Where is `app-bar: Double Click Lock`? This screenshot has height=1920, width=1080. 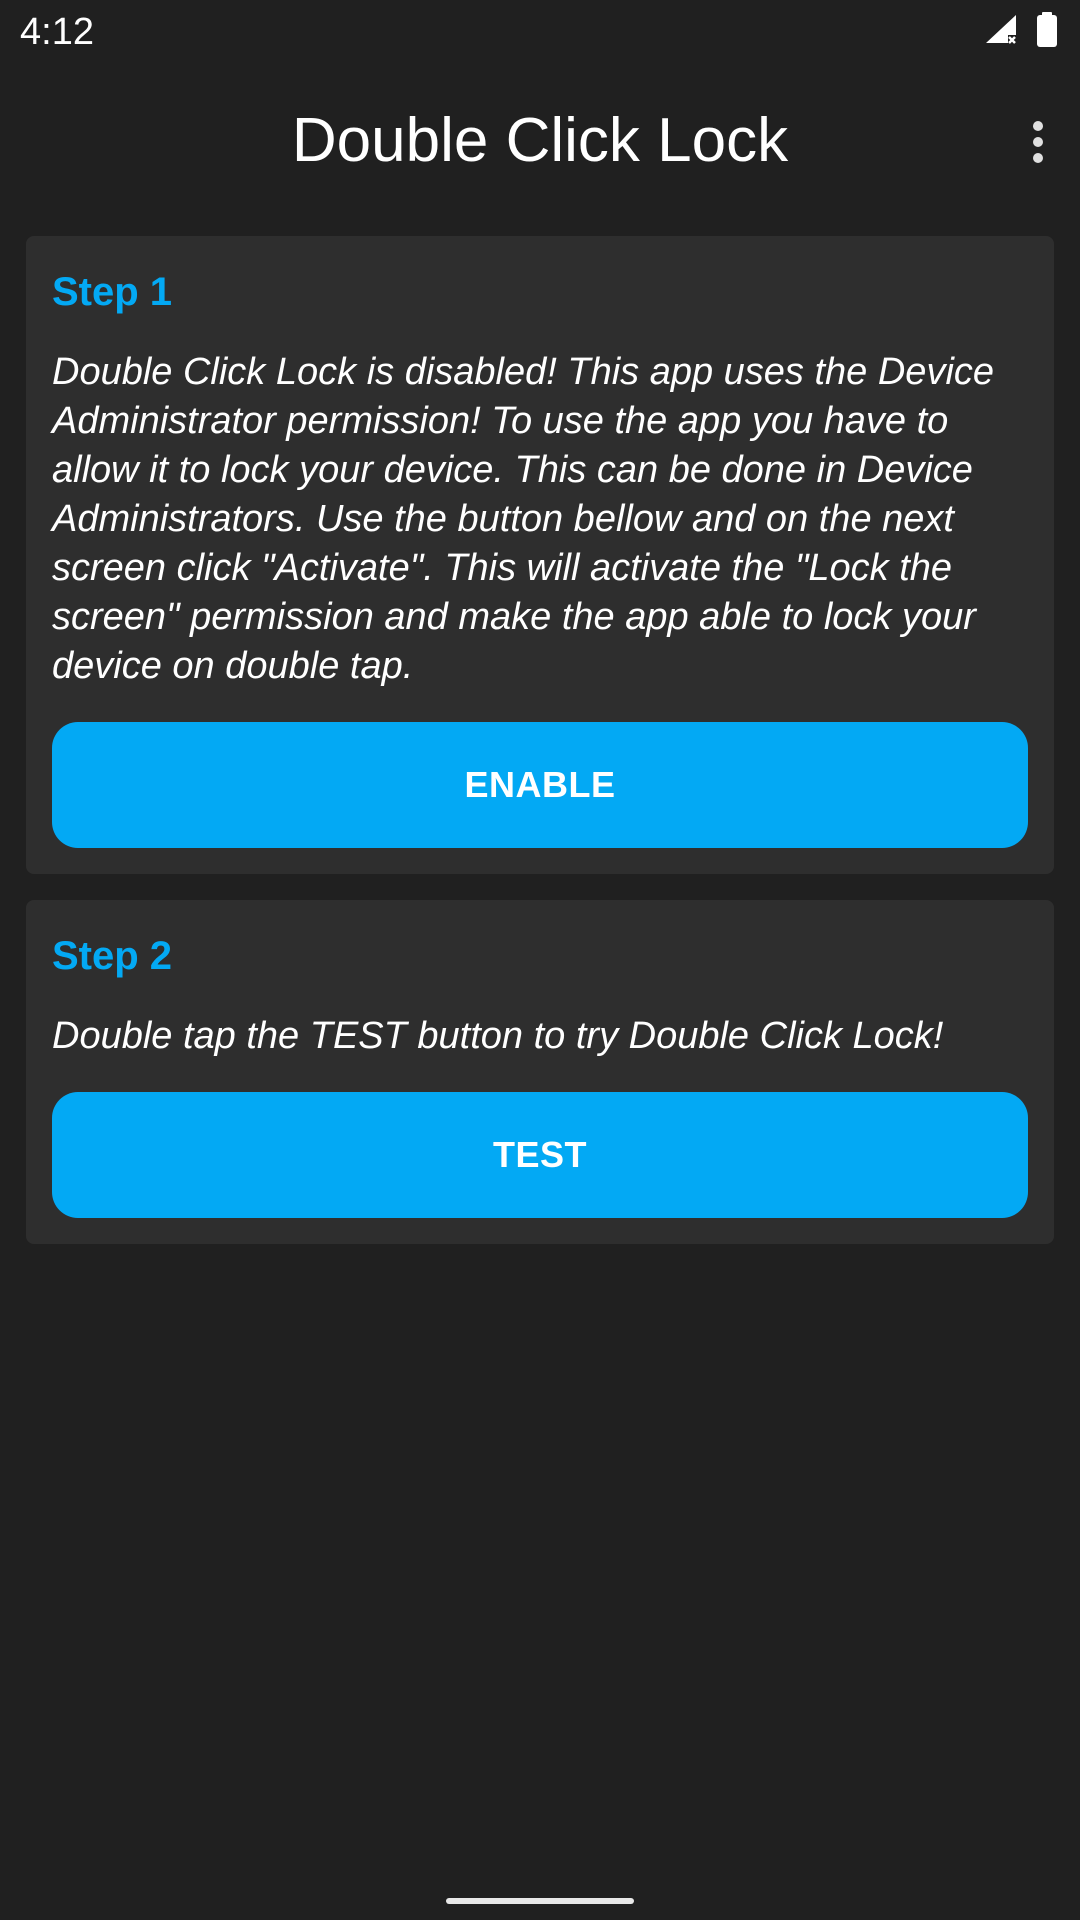 app-bar: Double Click Lock is located at coordinates (540, 139).